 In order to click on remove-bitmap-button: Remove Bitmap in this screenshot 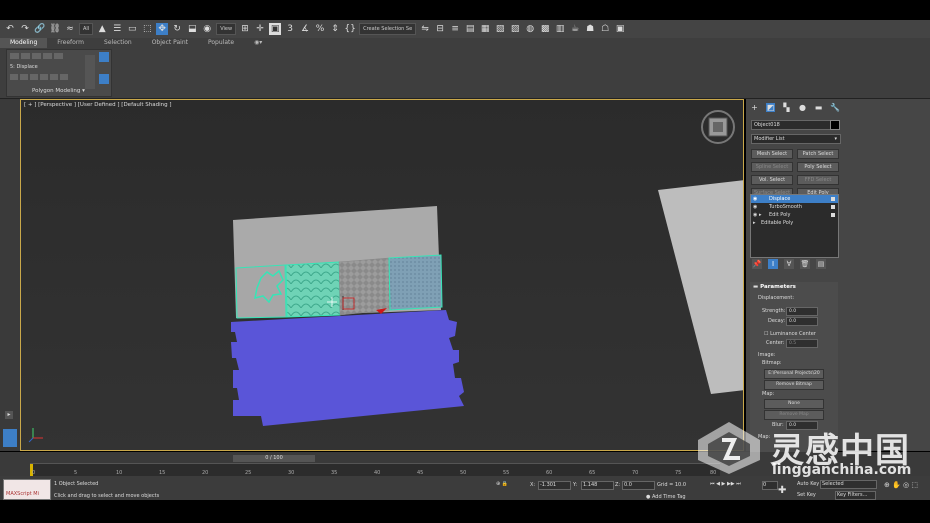, I will do `click(794, 385)`.